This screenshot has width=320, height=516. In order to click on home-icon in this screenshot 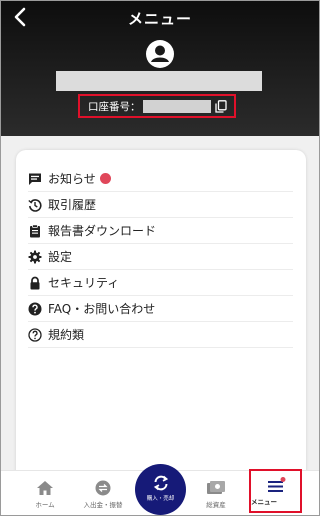, I will do `click(45, 488)`.